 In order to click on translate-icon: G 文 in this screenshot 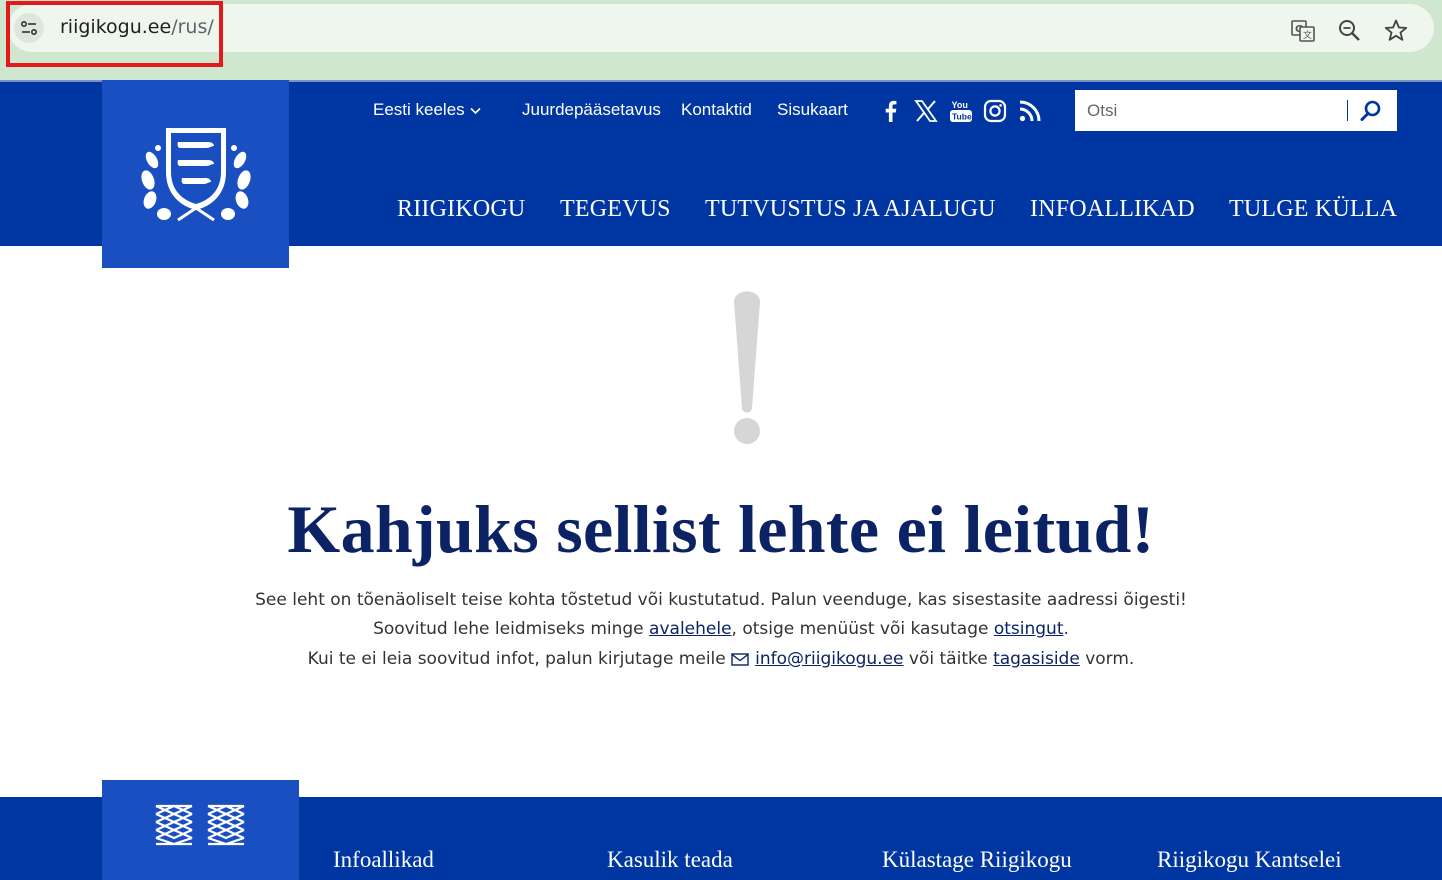, I will do `click(1303, 31)`.